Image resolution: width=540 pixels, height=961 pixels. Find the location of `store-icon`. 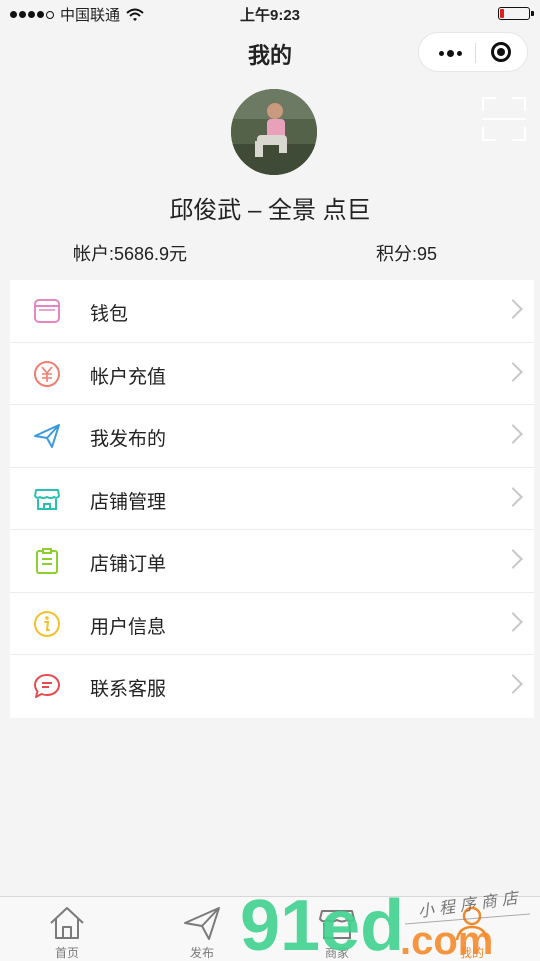

store-icon is located at coordinates (47, 499).